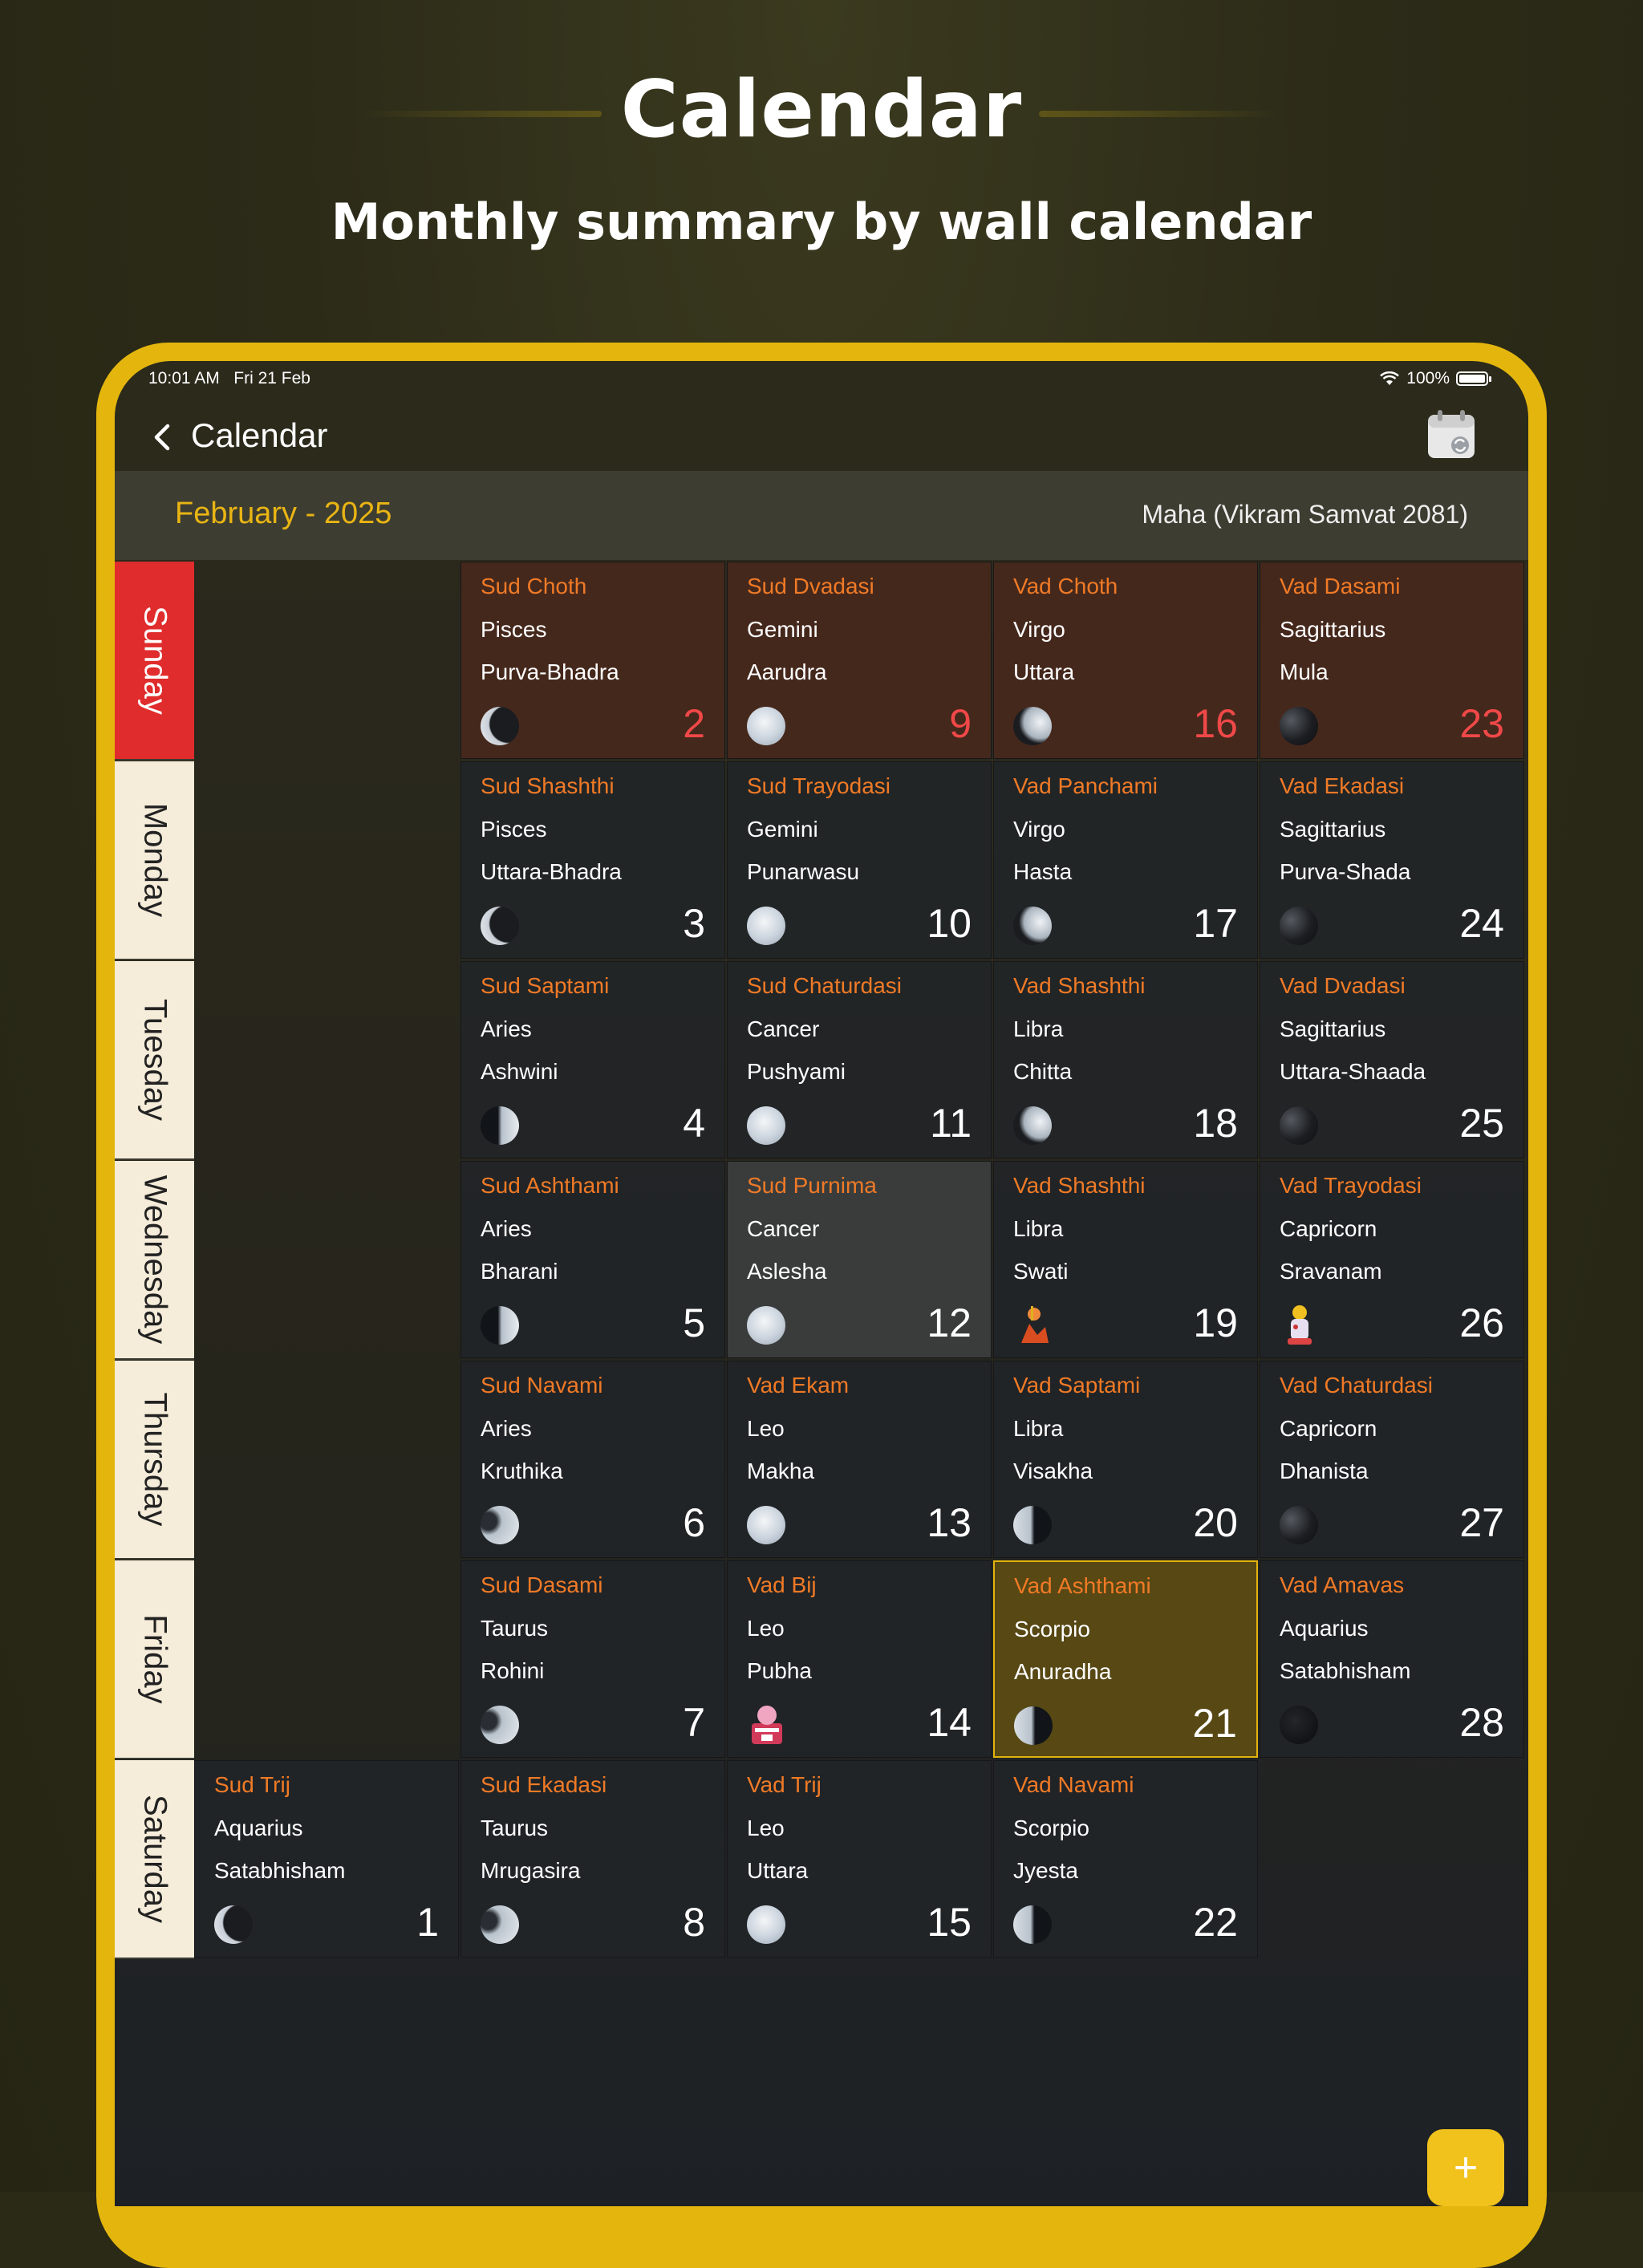 The height and width of the screenshot is (2268, 1643). Describe the element at coordinates (519, 1071) in the screenshot. I see `nakshatra-label: Ashwini` at that location.